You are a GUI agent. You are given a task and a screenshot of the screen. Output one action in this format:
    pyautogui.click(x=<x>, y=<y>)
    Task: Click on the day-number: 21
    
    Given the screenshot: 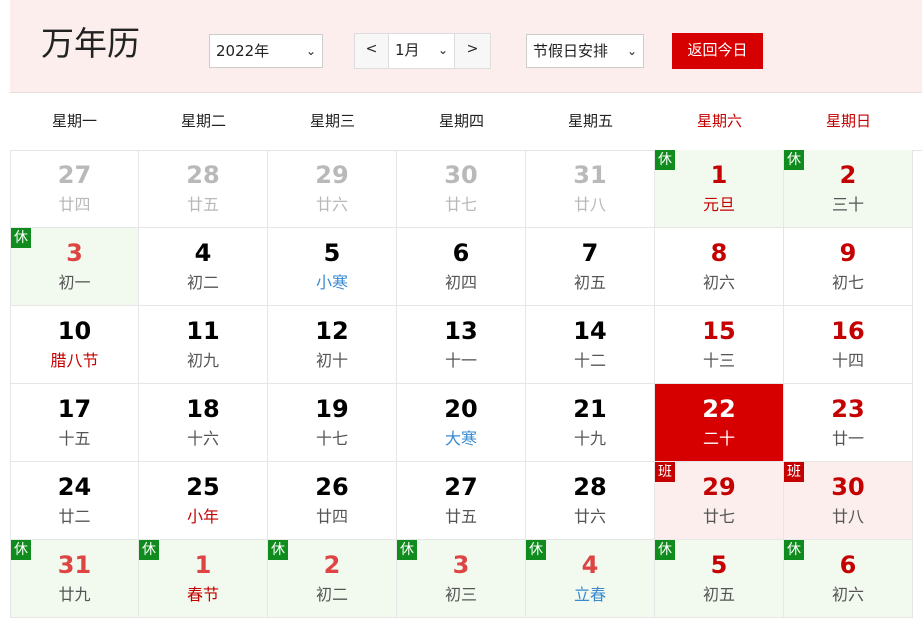 What is the action you would take?
    pyautogui.click(x=590, y=409)
    